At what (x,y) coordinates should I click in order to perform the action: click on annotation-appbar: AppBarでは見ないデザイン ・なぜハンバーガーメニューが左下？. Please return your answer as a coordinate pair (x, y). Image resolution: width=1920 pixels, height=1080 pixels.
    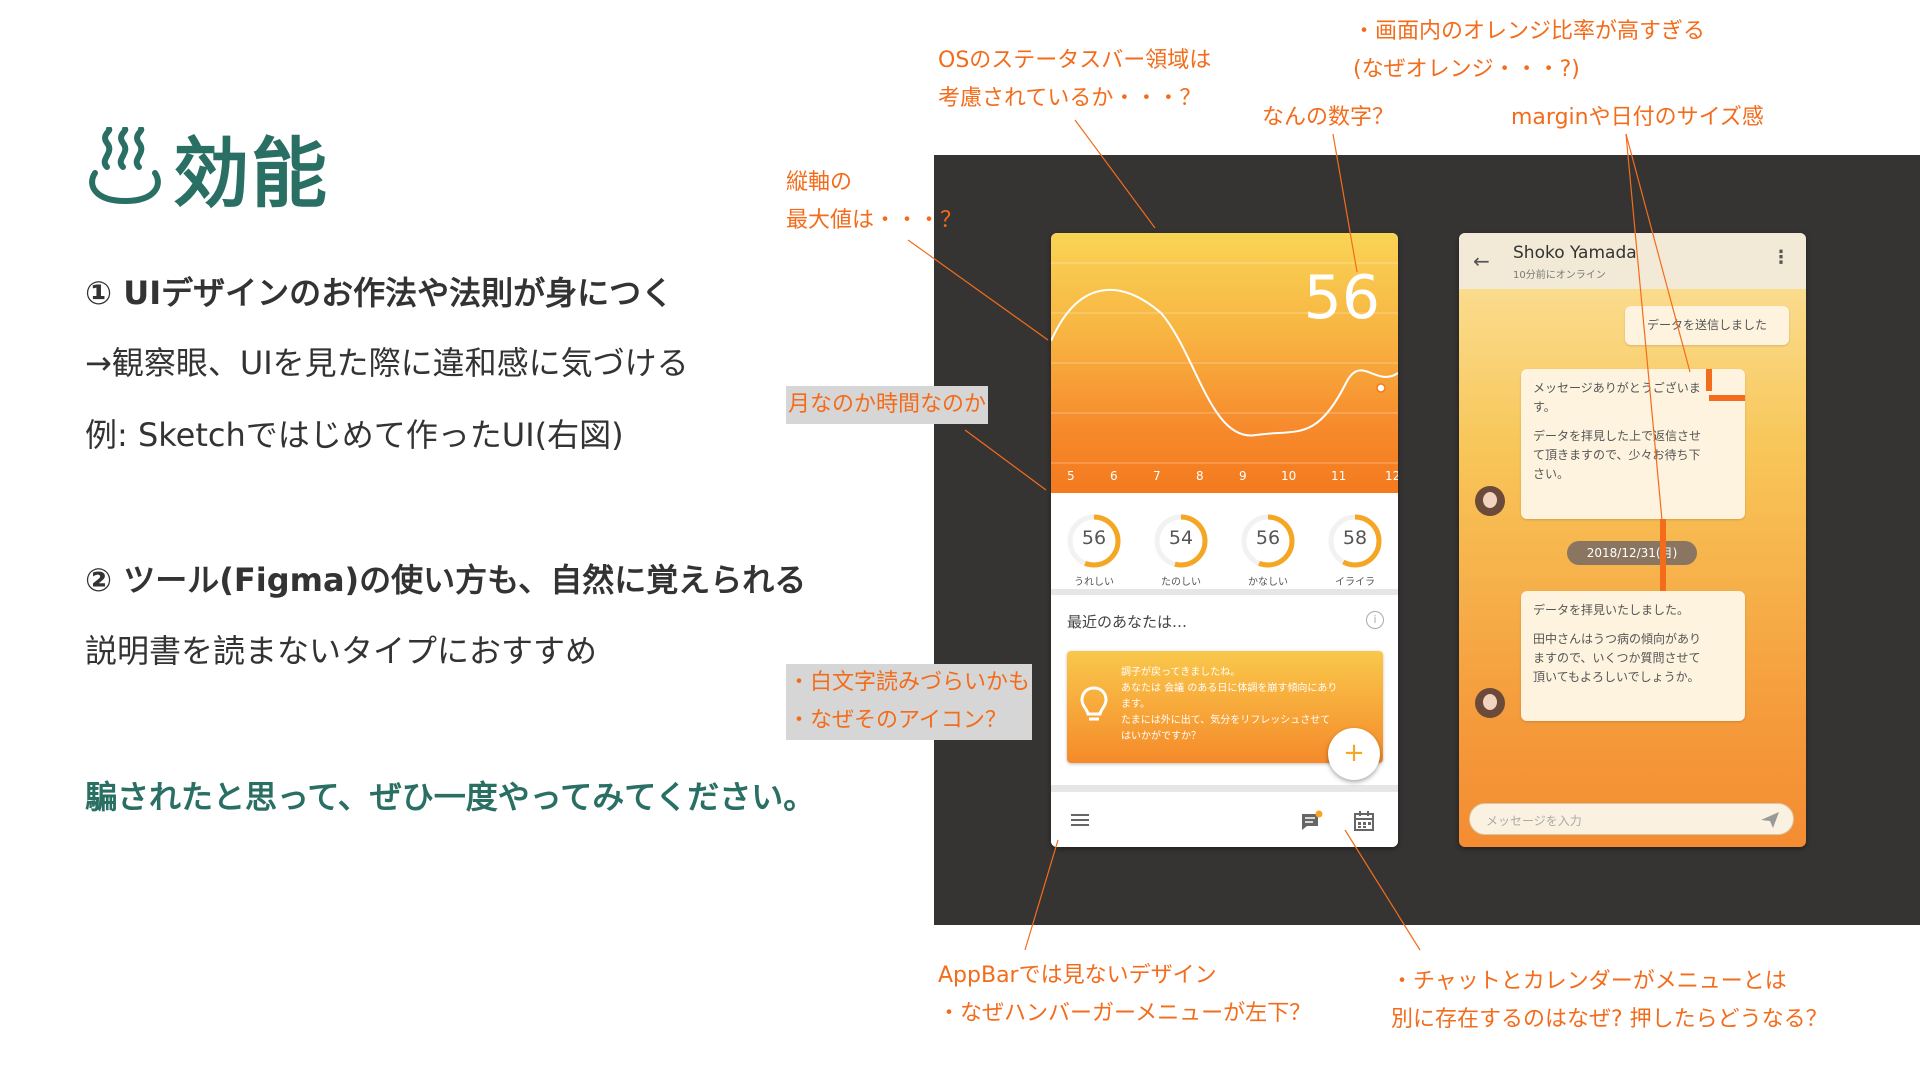
    Looking at the image, I should click on (1124, 995).